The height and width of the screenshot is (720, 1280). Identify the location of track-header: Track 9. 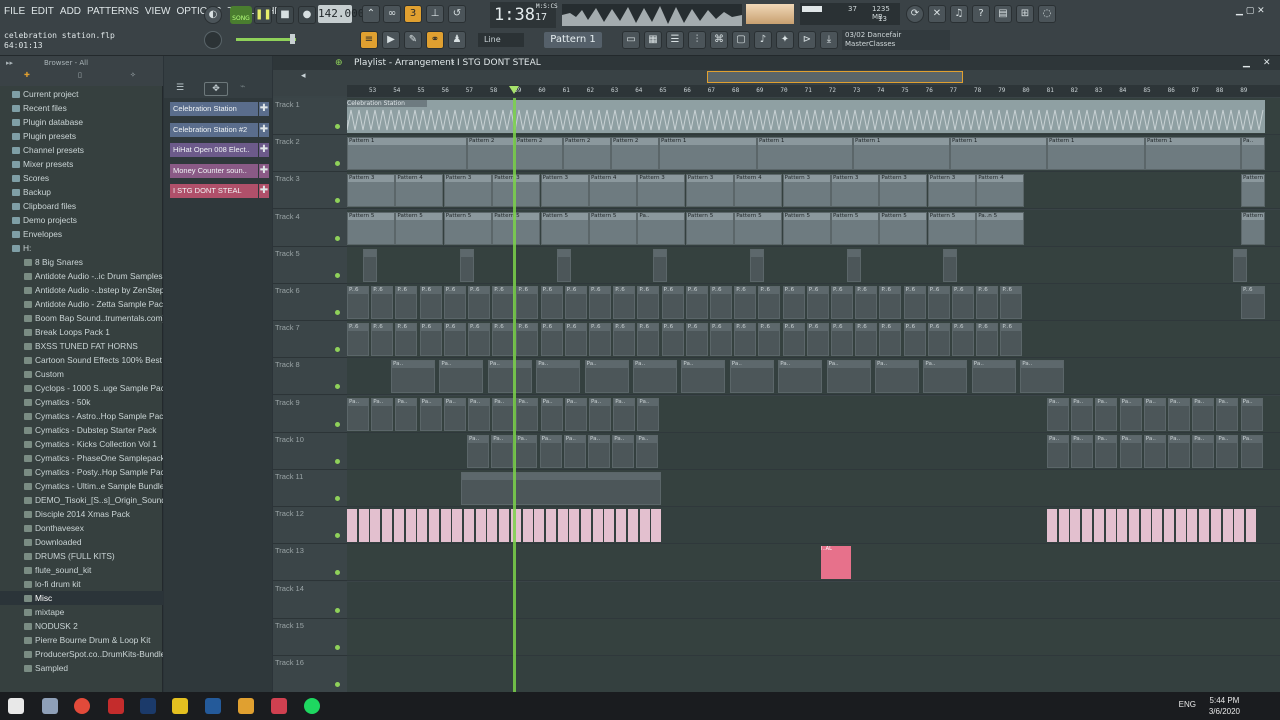
(310, 414).